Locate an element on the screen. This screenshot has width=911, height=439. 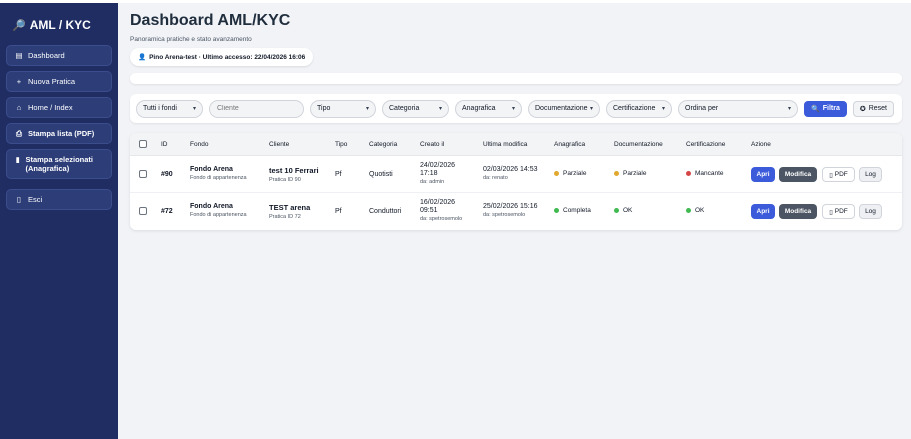
button-label: Filtra is located at coordinates (831, 108).